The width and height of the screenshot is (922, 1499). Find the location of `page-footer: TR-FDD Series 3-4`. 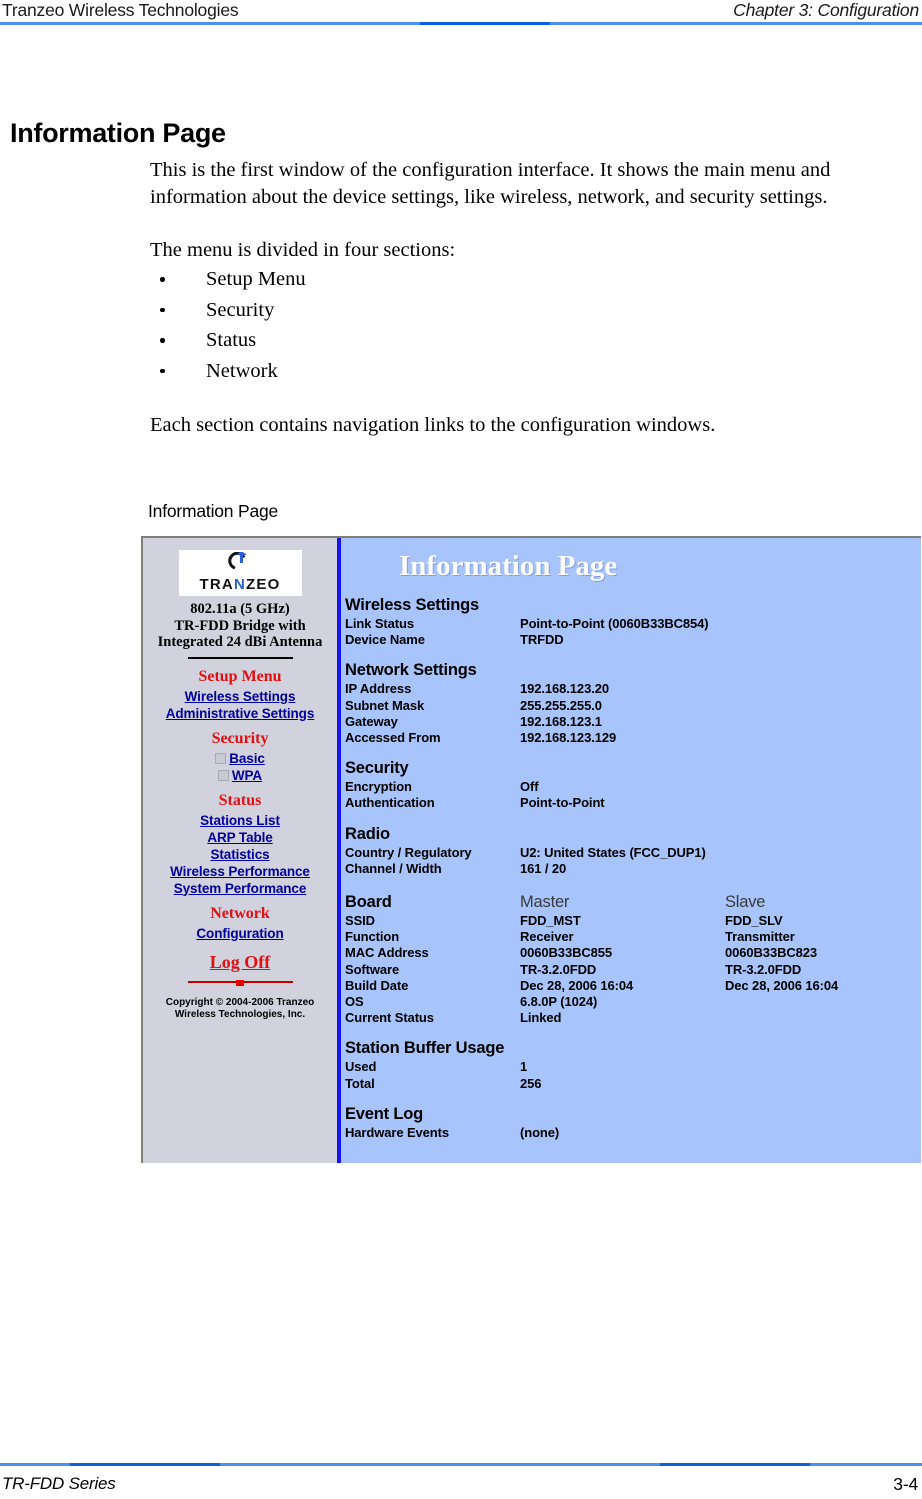

page-footer: TR-FDD Series 3-4 is located at coordinates (461, 1486).